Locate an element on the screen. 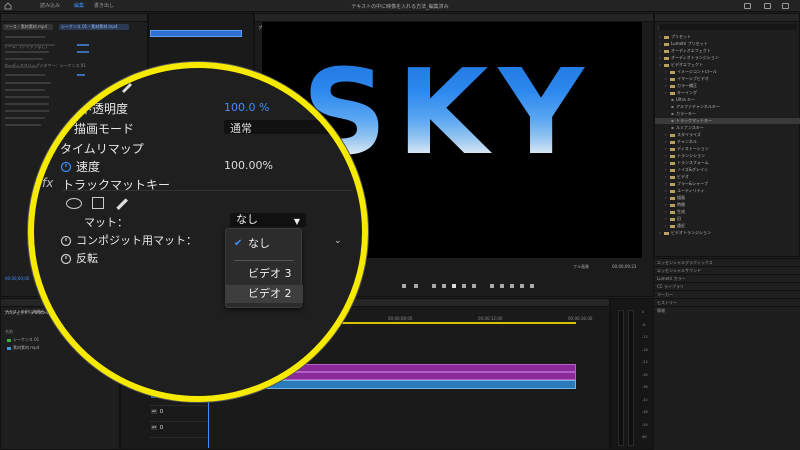  effects-tree-item: ▪ Ultra キー is located at coordinates (727, 100).